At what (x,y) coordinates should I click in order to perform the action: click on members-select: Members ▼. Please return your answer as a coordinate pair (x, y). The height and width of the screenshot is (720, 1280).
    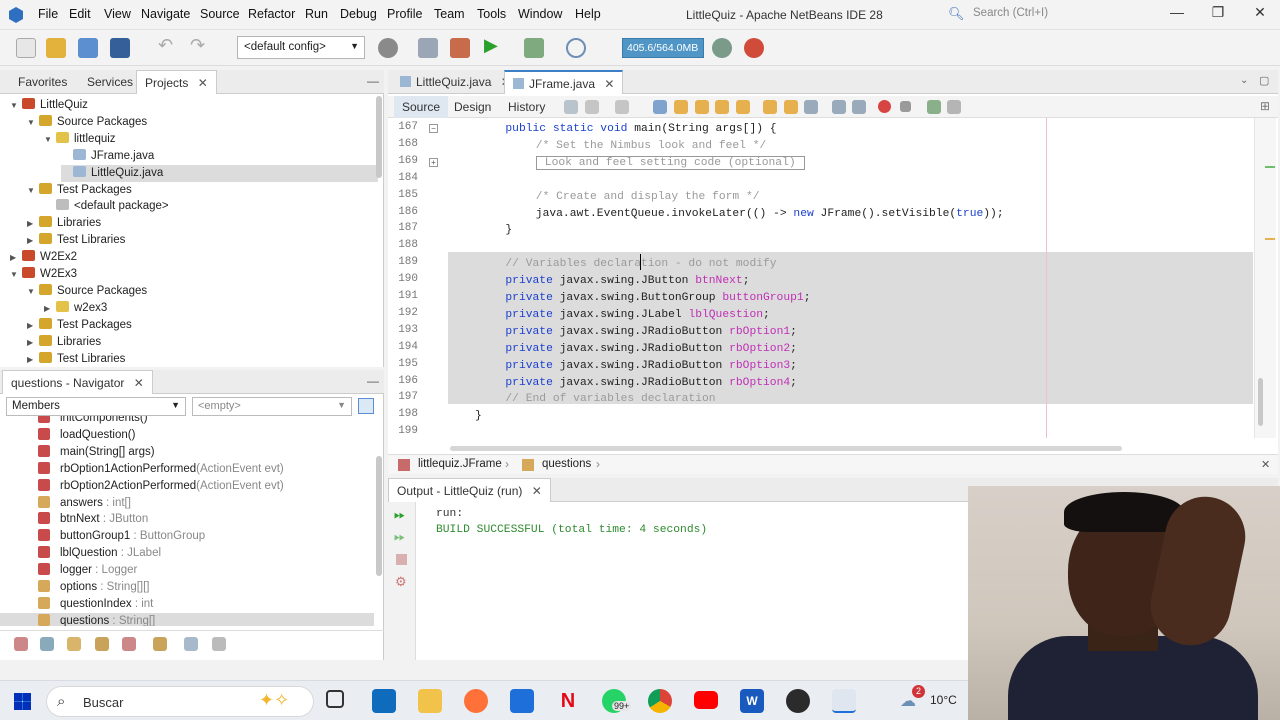
    Looking at the image, I should click on (96, 406).